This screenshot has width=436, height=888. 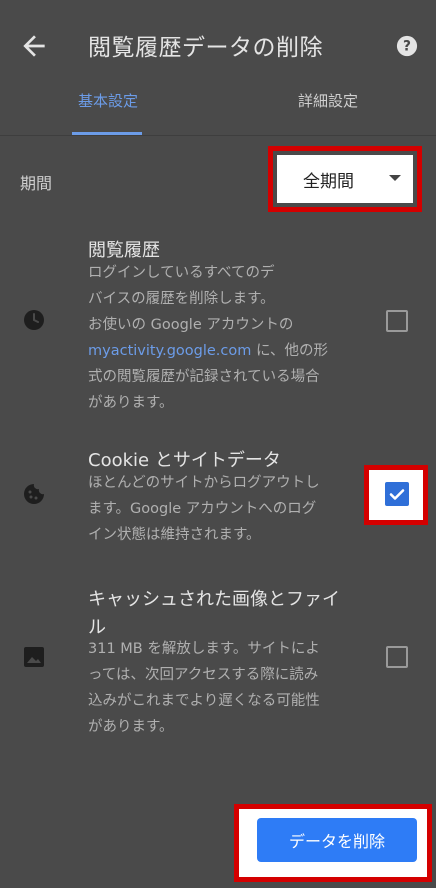 I want to click on app-bar: 閲覧履歴データの削除 ?, so click(x=218, y=45).